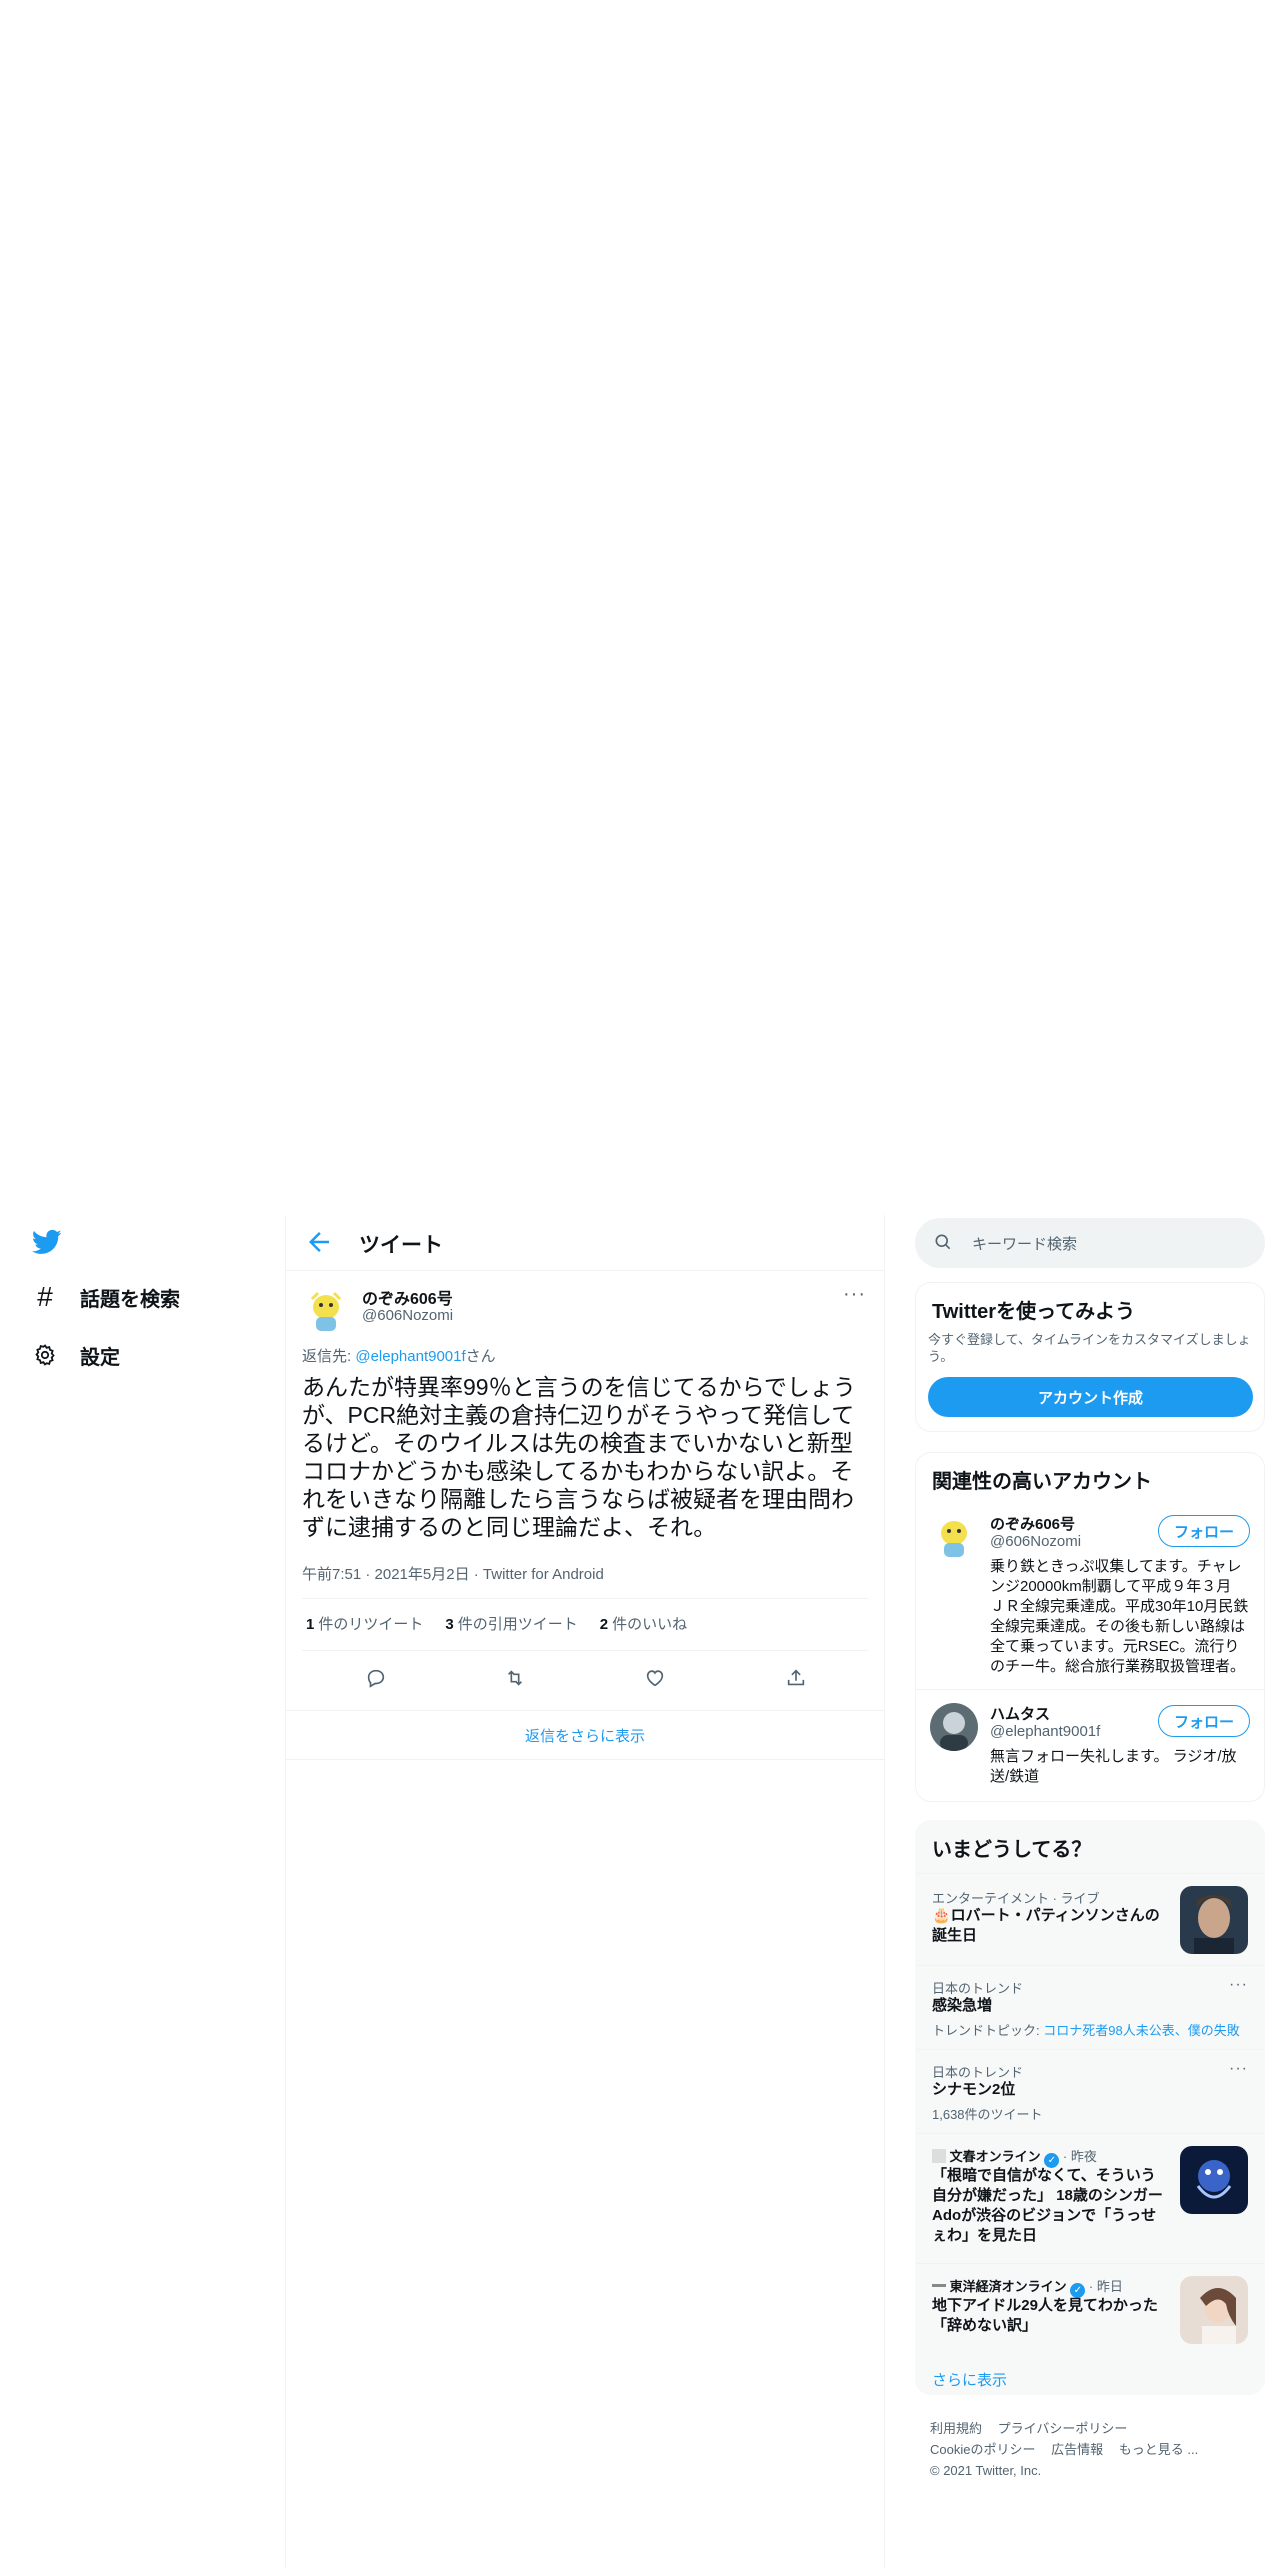  What do you see at coordinates (655, 1678) in the screenshot?
I see `like-icon` at bounding box center [655, 1678].